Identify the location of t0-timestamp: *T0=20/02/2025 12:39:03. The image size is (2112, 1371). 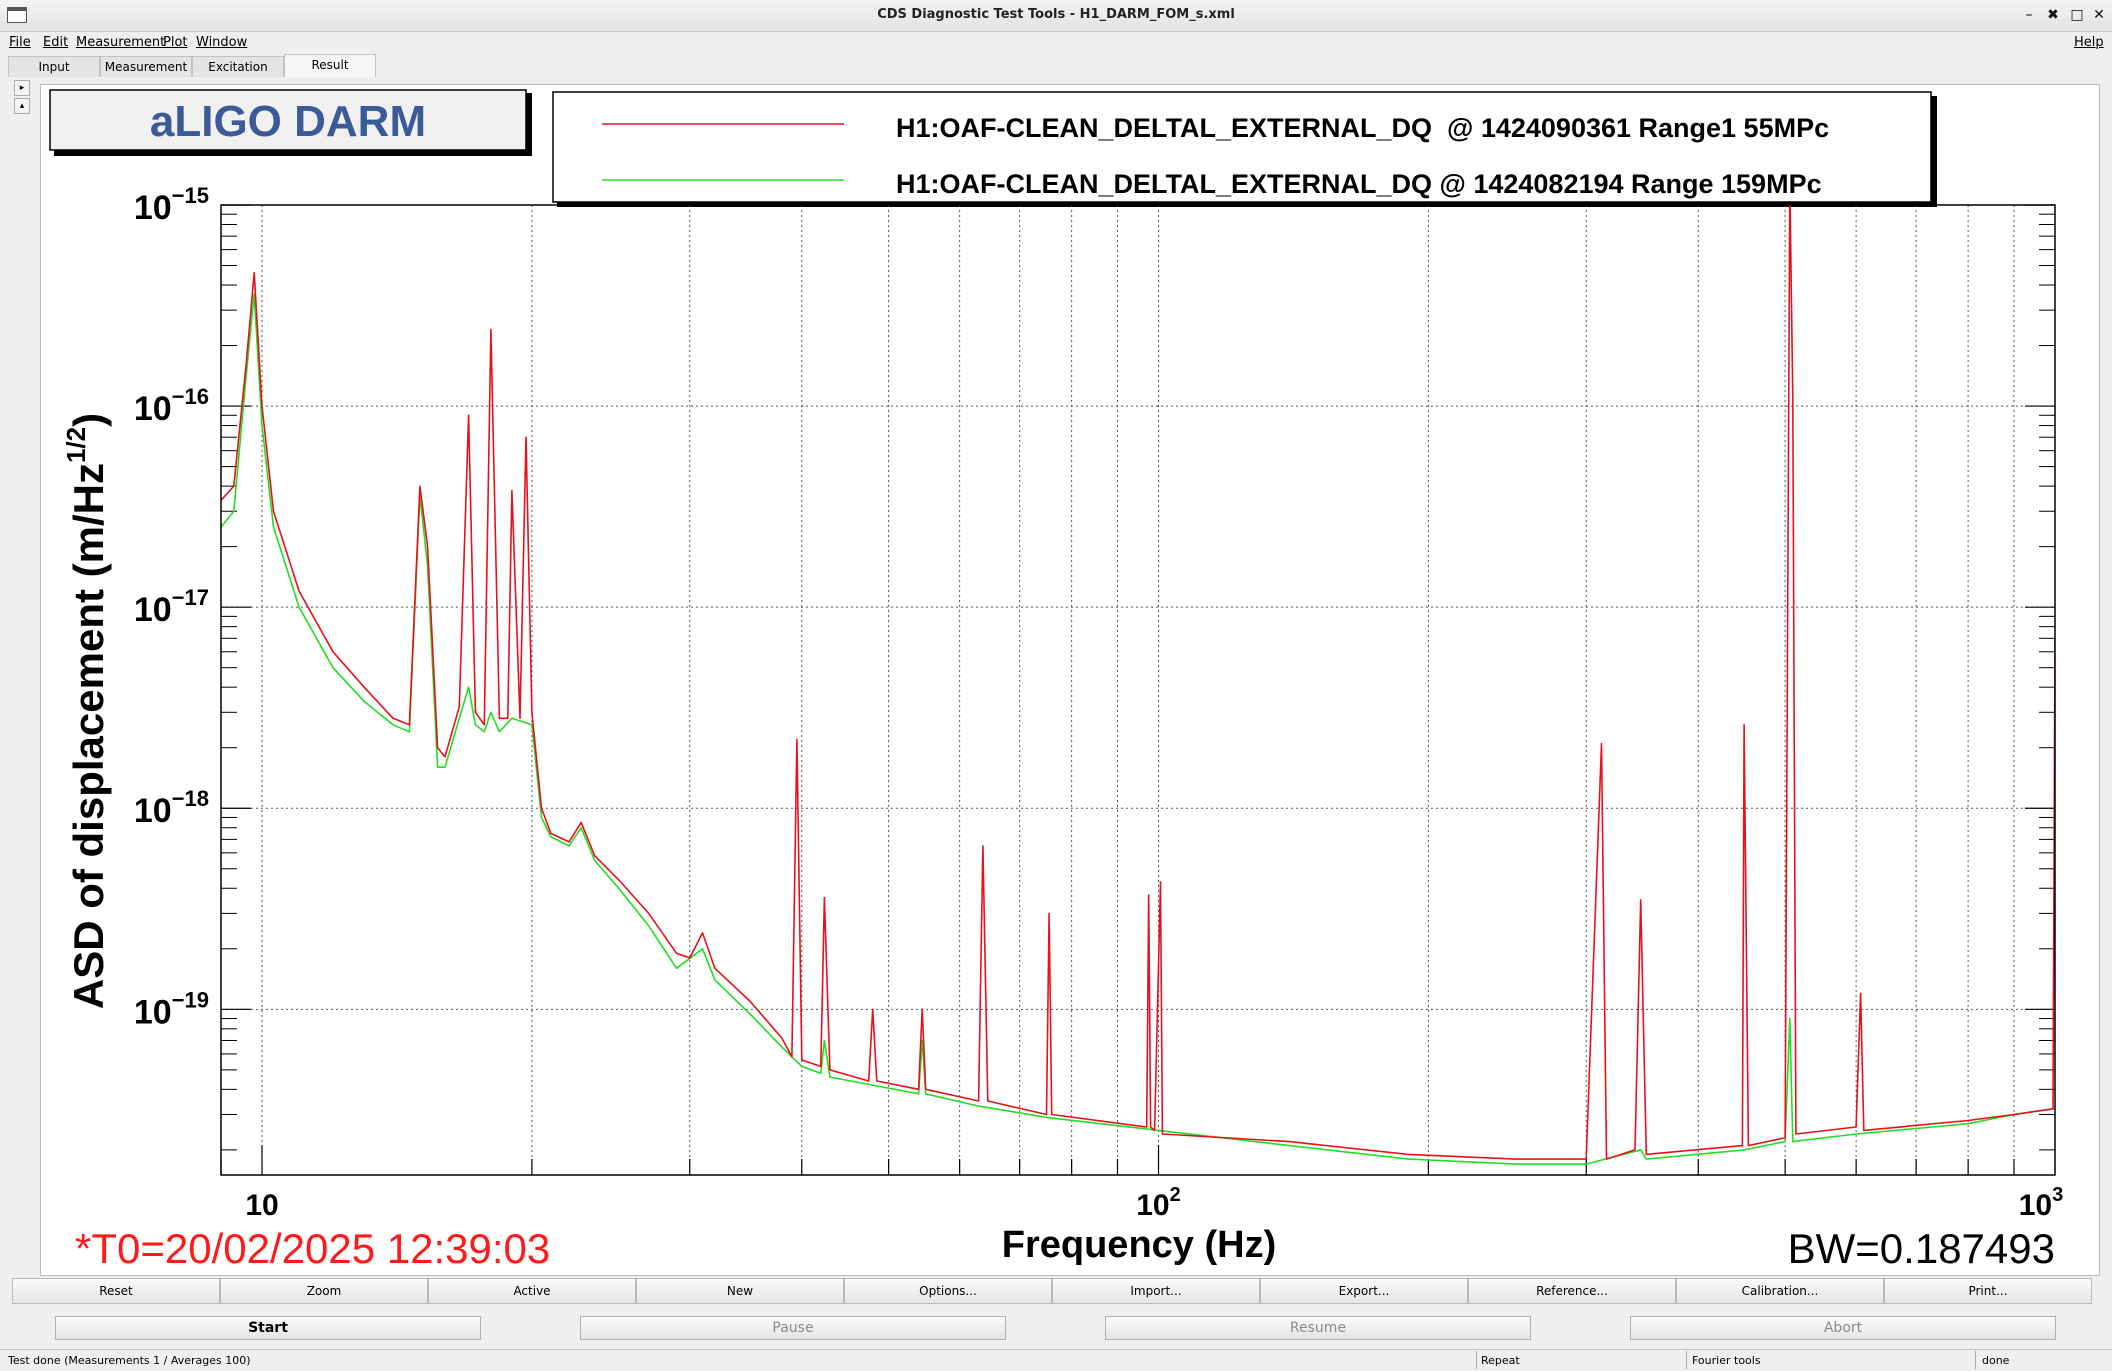
(312, 1248).